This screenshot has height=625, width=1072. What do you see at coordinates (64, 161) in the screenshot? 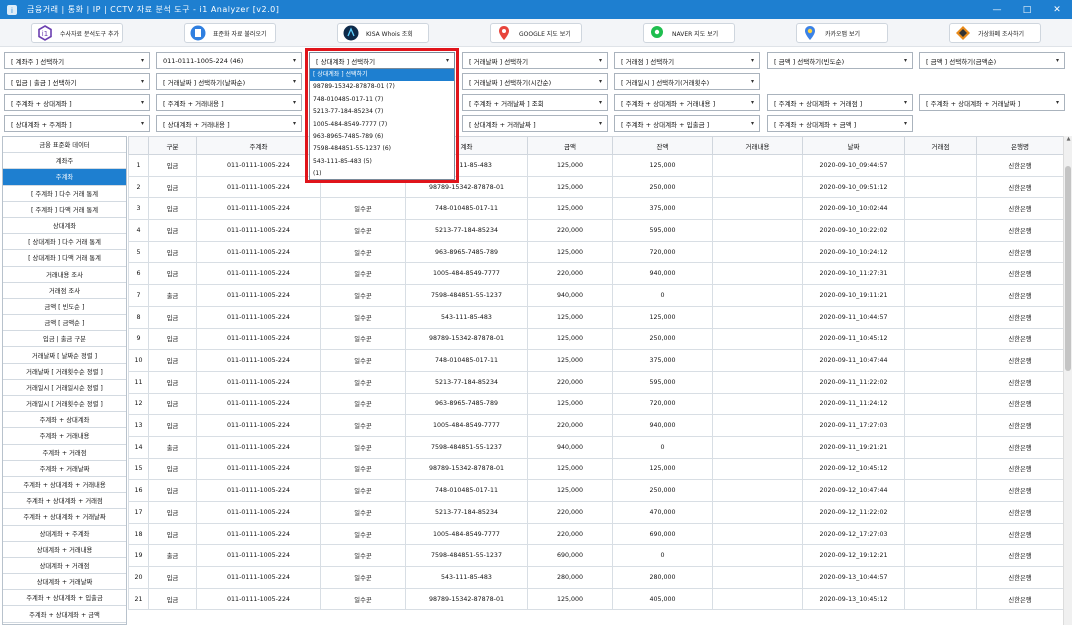
I see `sidebar-item: 계좌주` at bounding box center [64, 161].